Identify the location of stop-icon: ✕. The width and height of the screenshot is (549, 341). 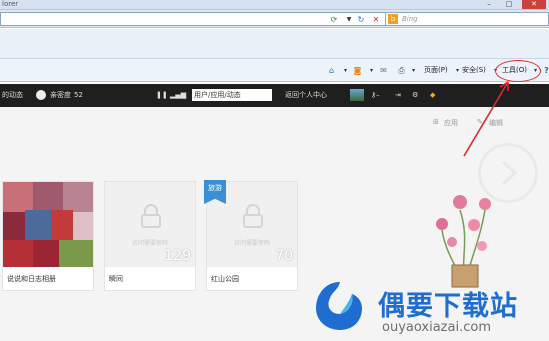
(376, 20).